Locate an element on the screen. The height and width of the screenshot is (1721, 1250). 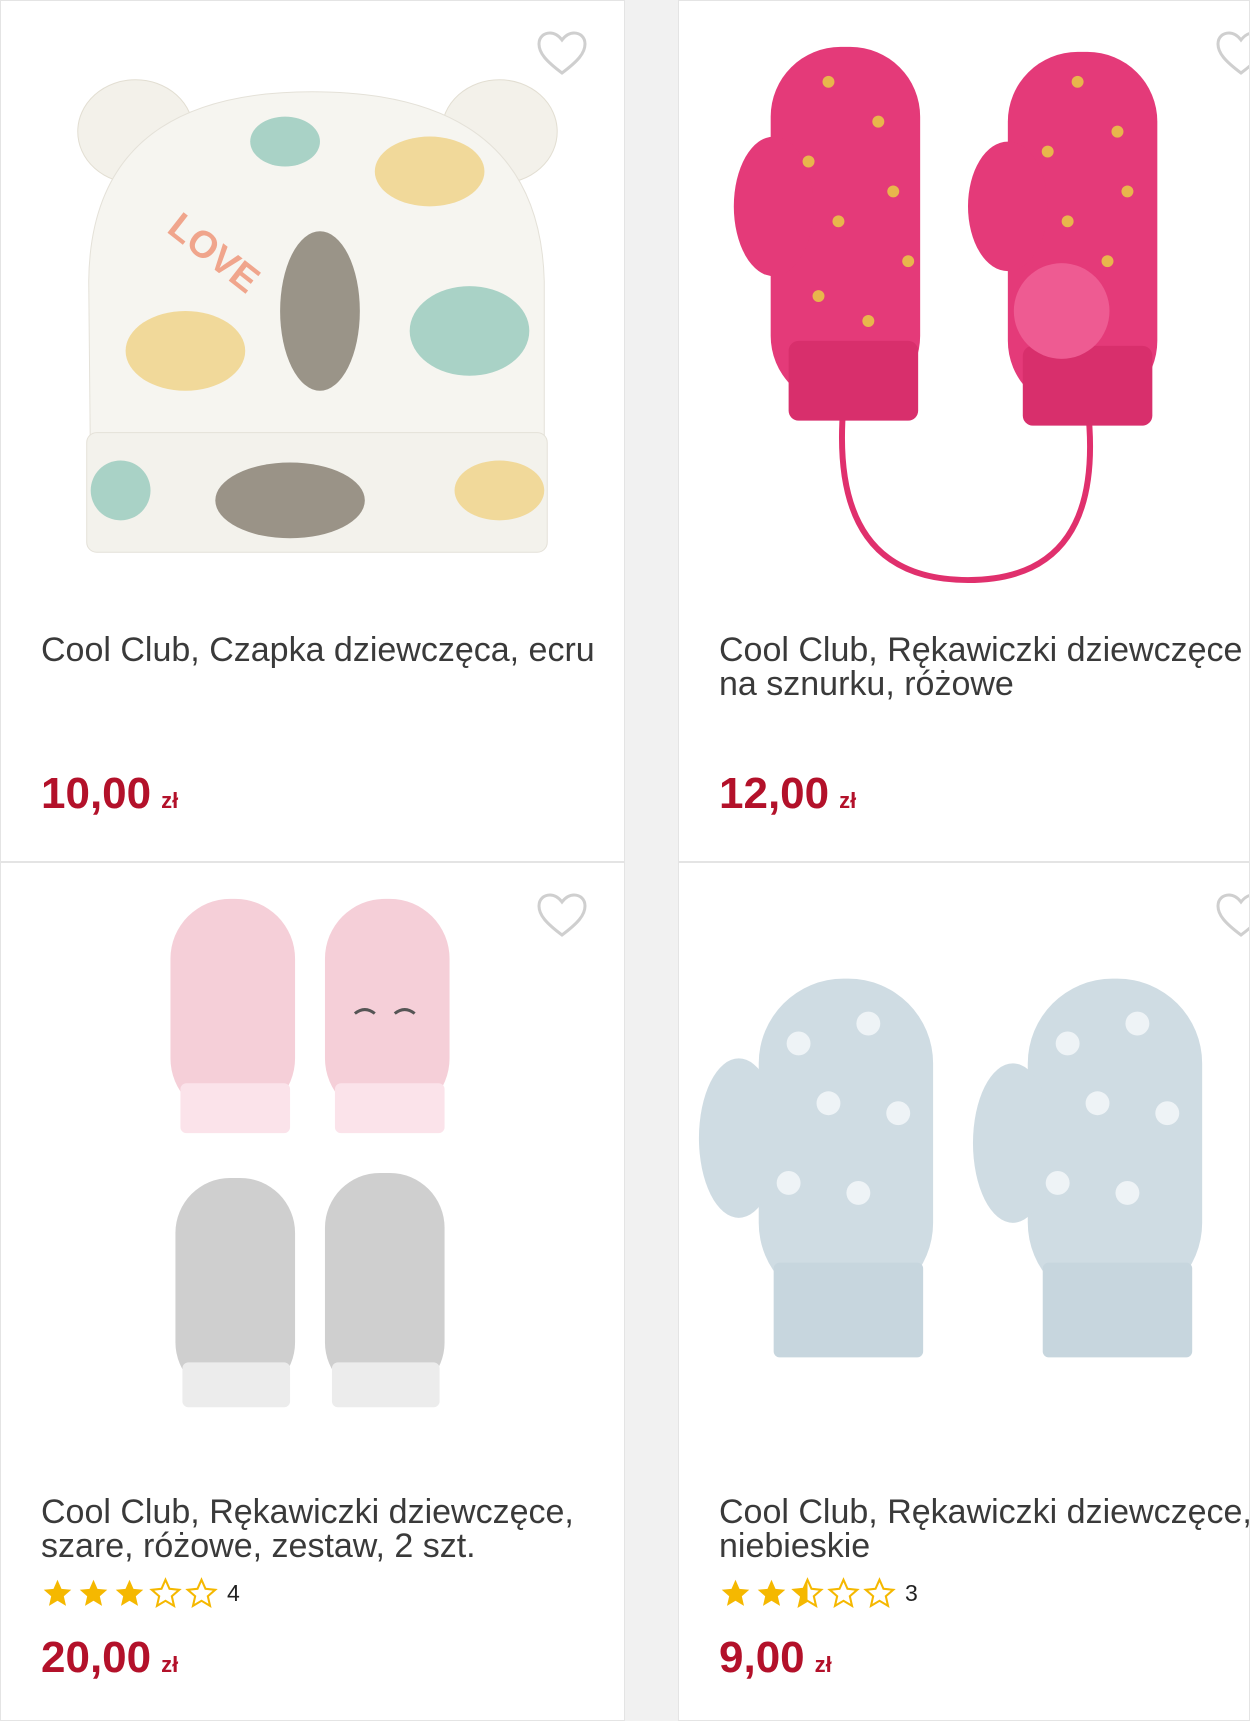
rating-stars: 3 is located at coordinates (818, 1593).